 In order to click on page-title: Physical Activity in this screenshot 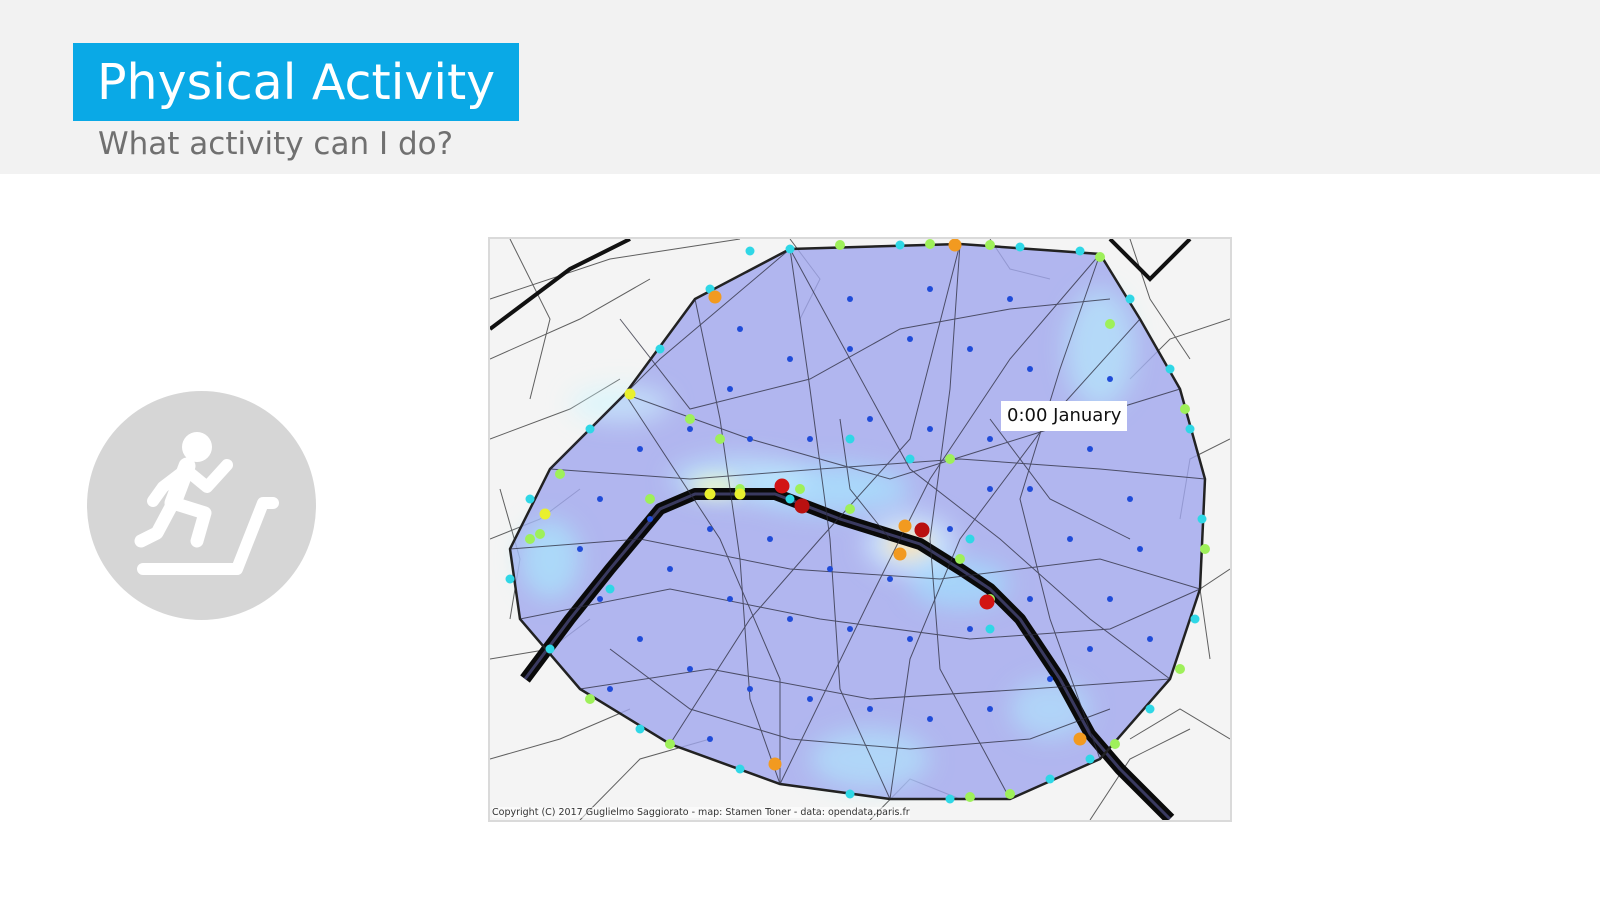, I will do `click(296, 82)`.